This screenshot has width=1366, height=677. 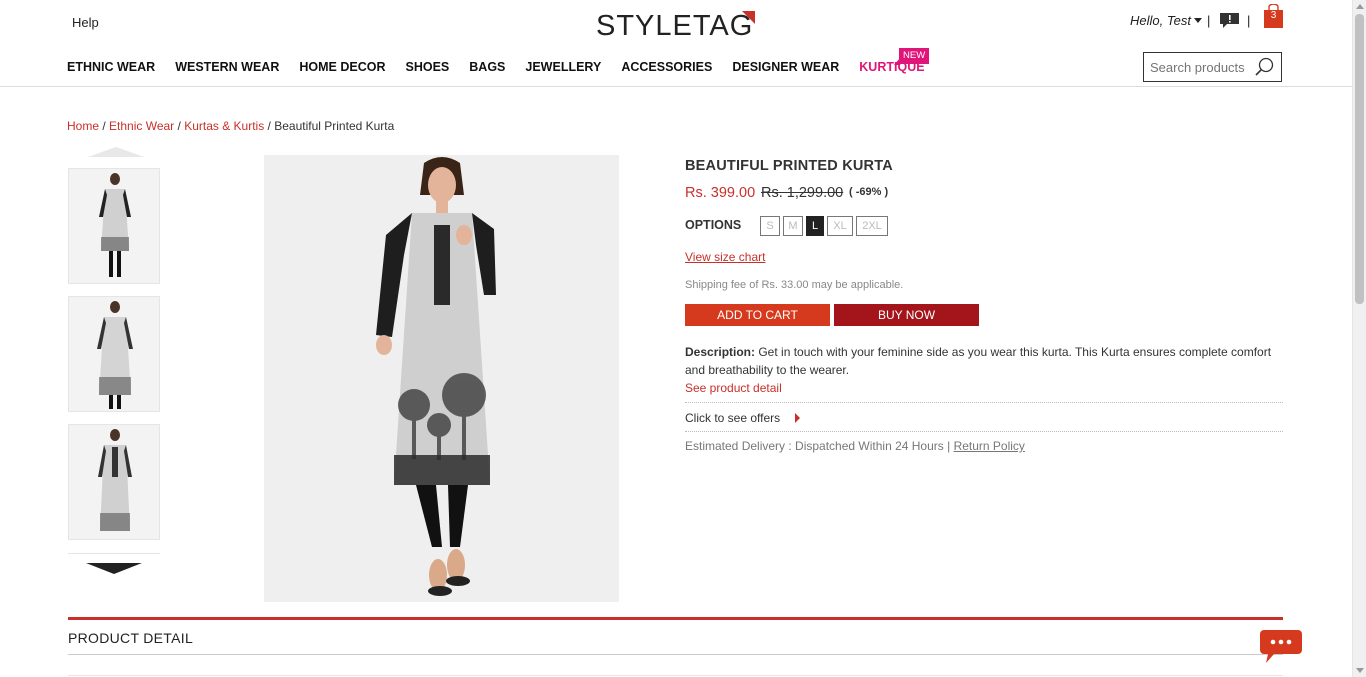 What do you see at coordinates (1360, 670) in the screenshot?
I see `scroll-down-icon` at bounding box center [1360, 670].